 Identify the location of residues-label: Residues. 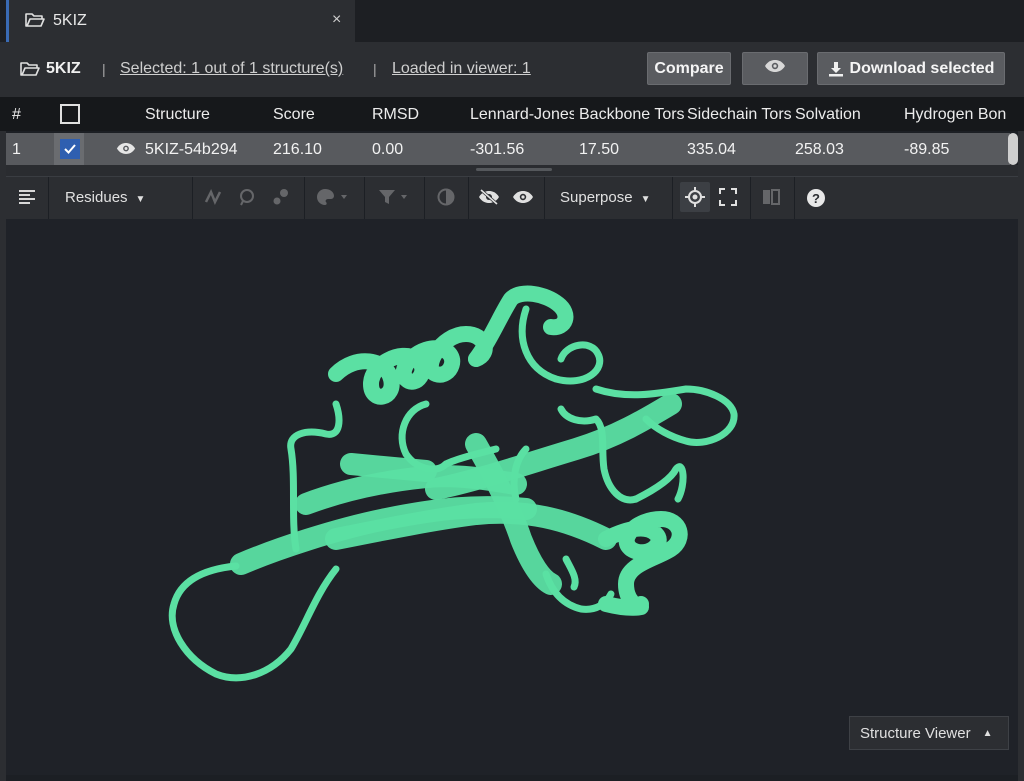
(96, 197).